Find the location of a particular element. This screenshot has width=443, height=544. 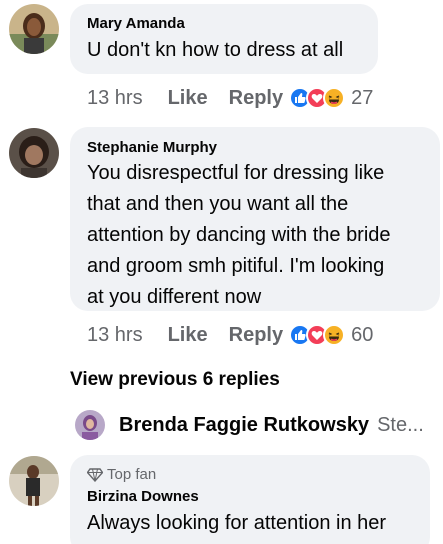

comment-text: U don't kn how to dress at all is located at coordinates (215, 50).